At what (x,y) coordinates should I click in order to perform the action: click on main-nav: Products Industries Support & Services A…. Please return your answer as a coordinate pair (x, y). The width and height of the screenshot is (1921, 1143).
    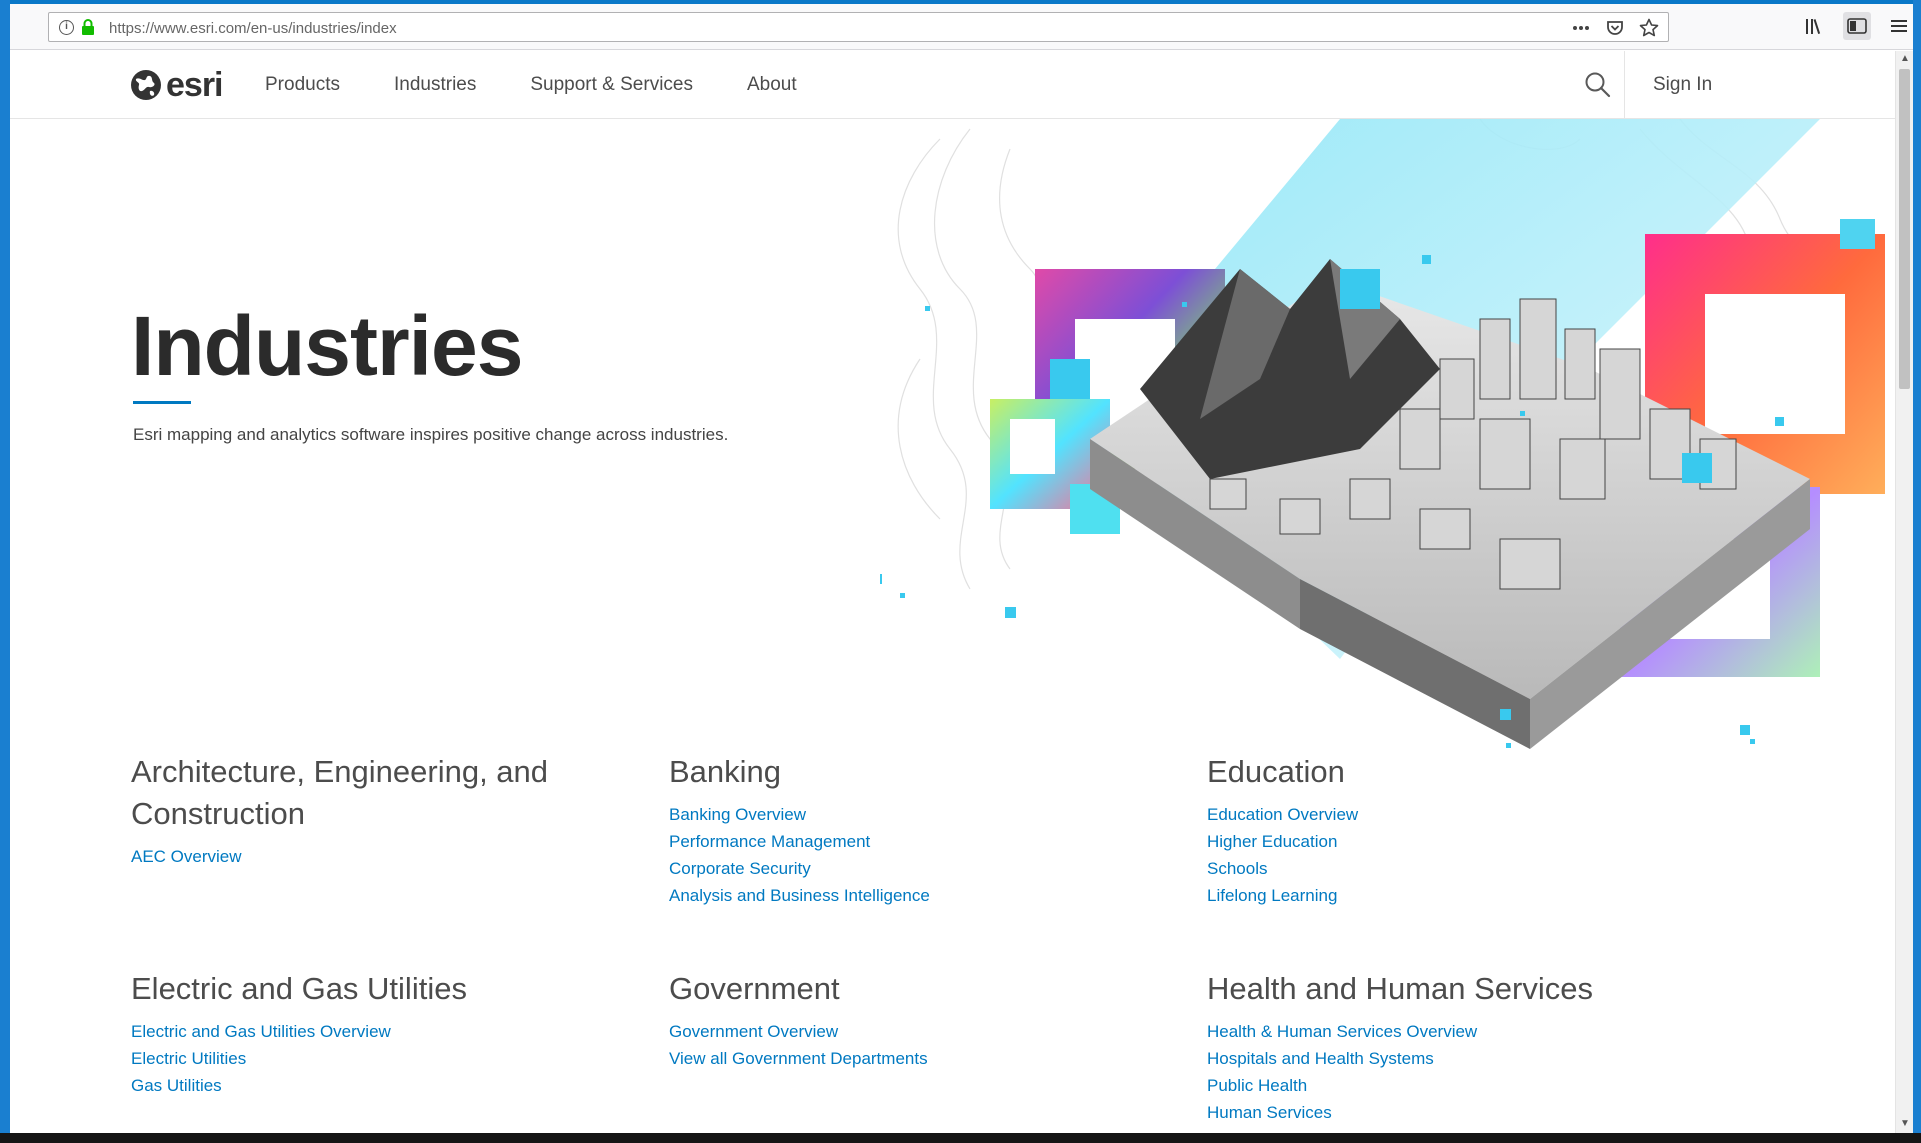
    Looking at the image, I should click on (544, 85).